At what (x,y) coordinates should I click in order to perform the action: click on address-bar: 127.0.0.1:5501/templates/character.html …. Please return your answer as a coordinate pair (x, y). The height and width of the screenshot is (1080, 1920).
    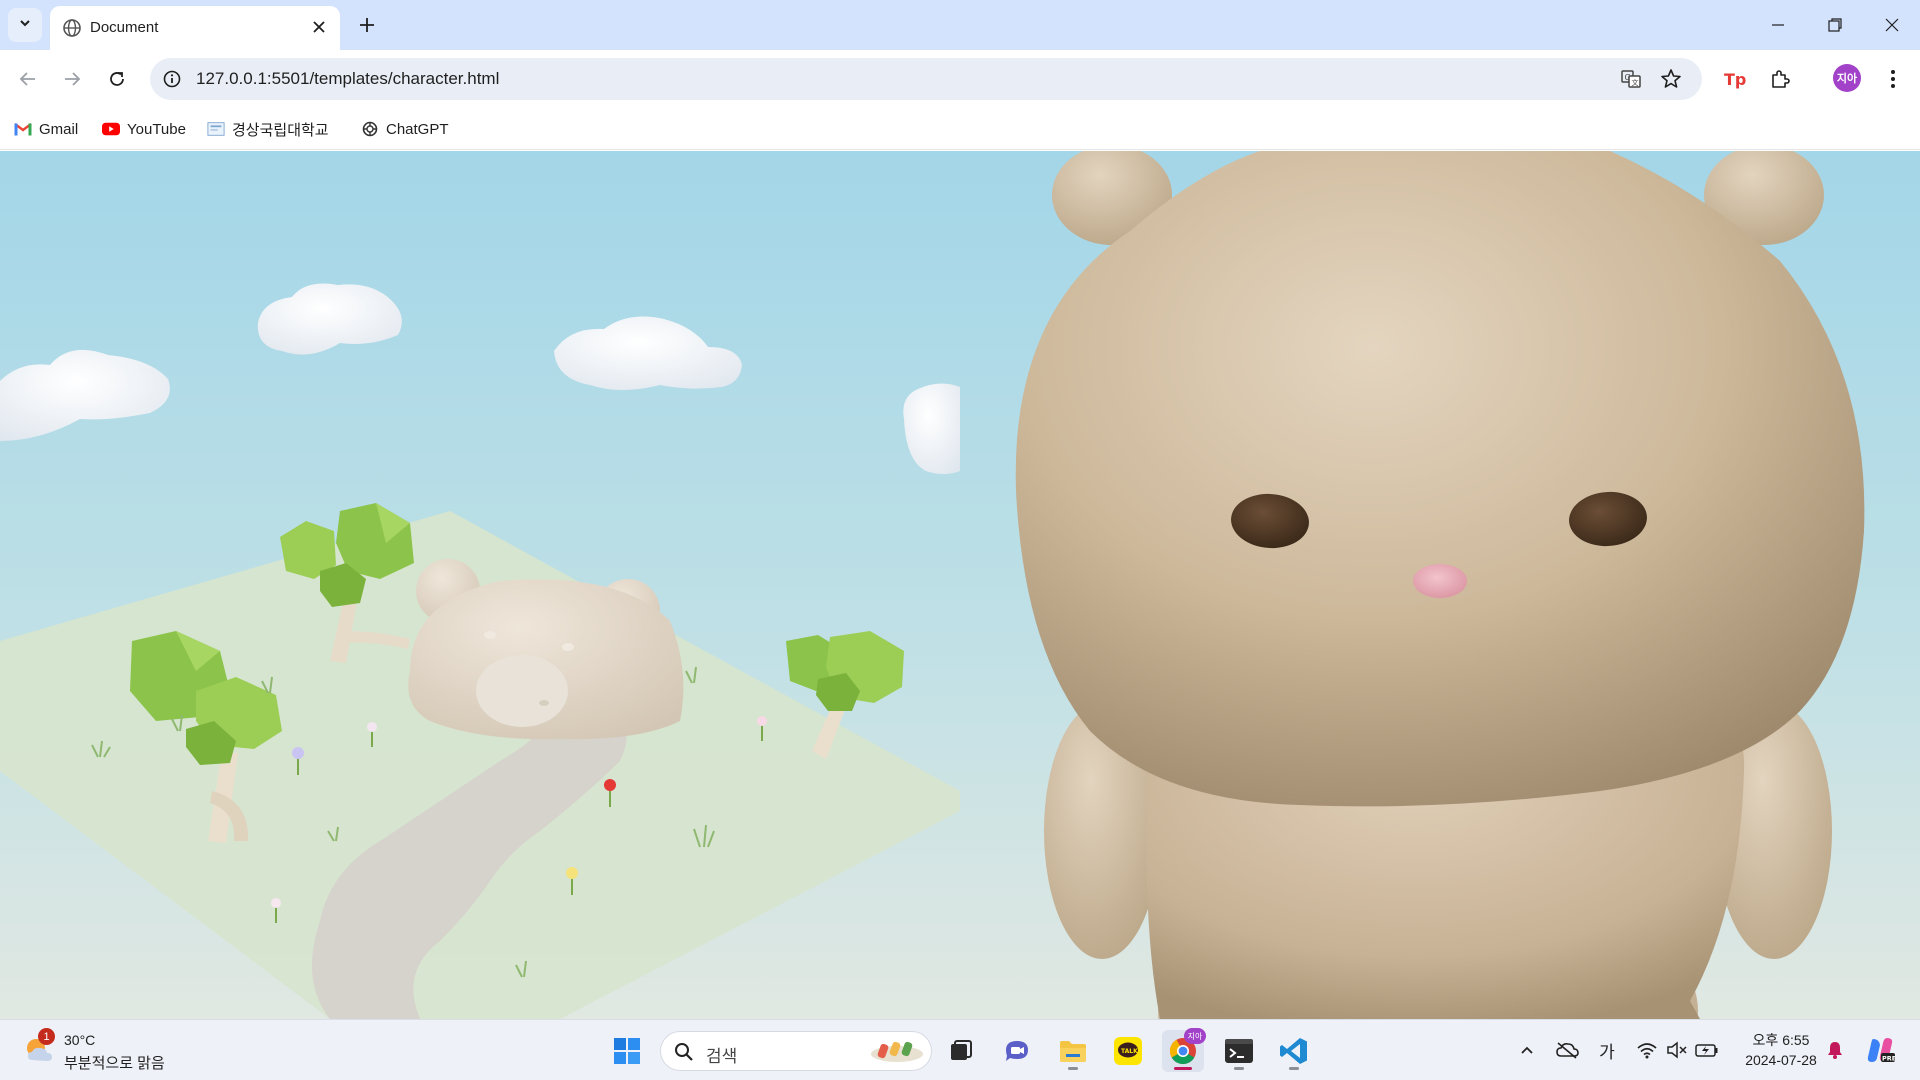
    Looking at the image, I should click on (926, 79).